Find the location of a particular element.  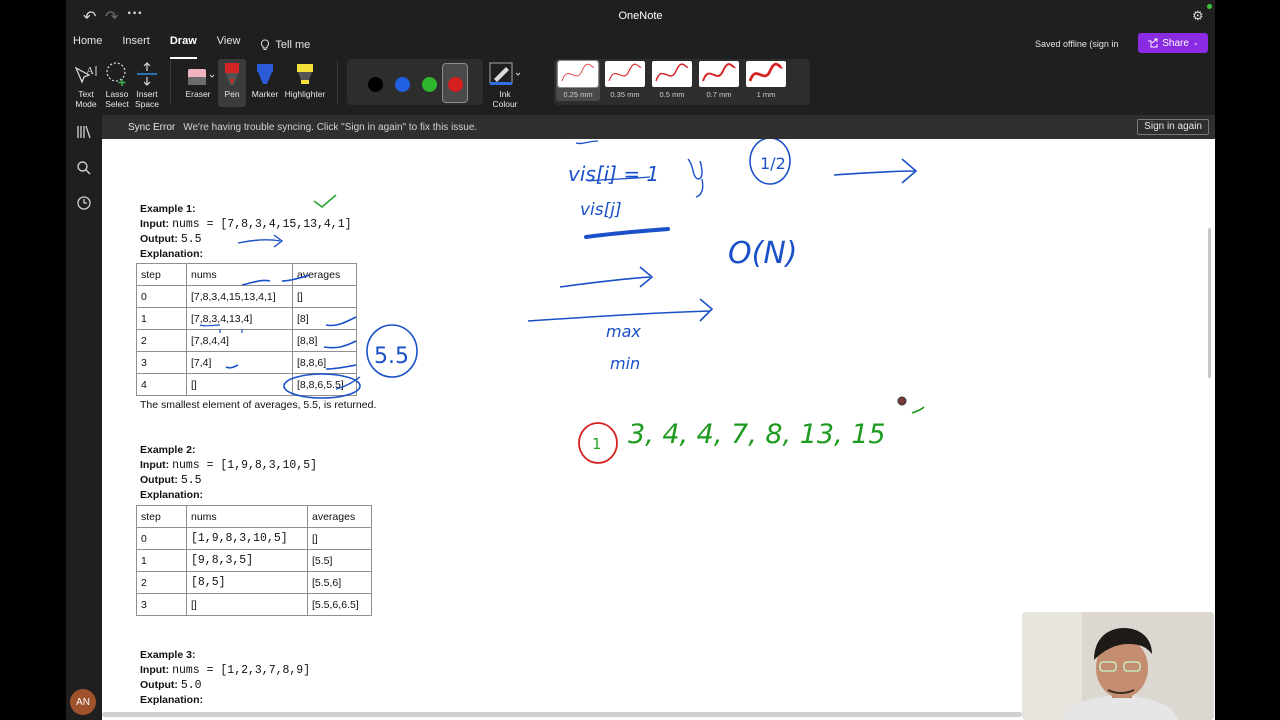

pen-thickness-gallery: 0.25 mm 0.35 mm 0.5 mm 0.7 mm 1 mm is located at coordinates (682, 82).